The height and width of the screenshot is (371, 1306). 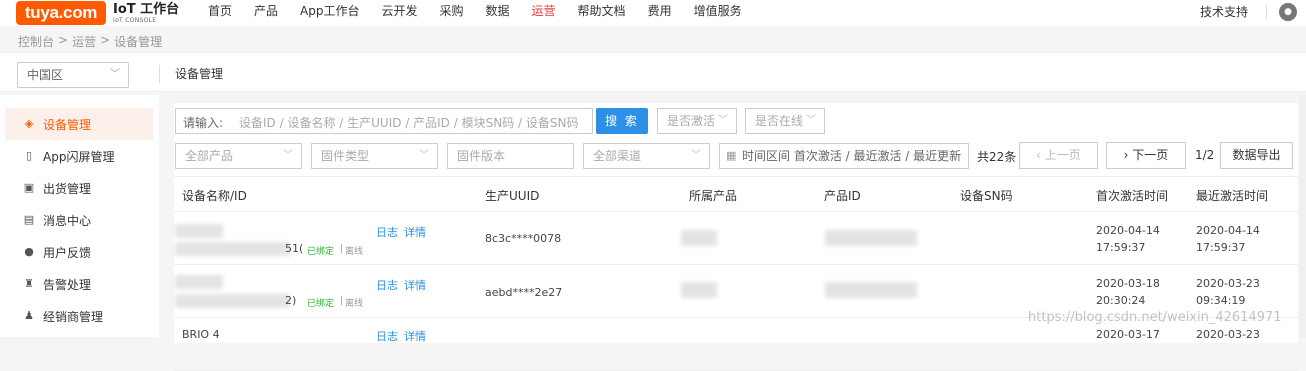 I want to click on last-activation-time: 09:34:19, so click(x=1221, y=300).